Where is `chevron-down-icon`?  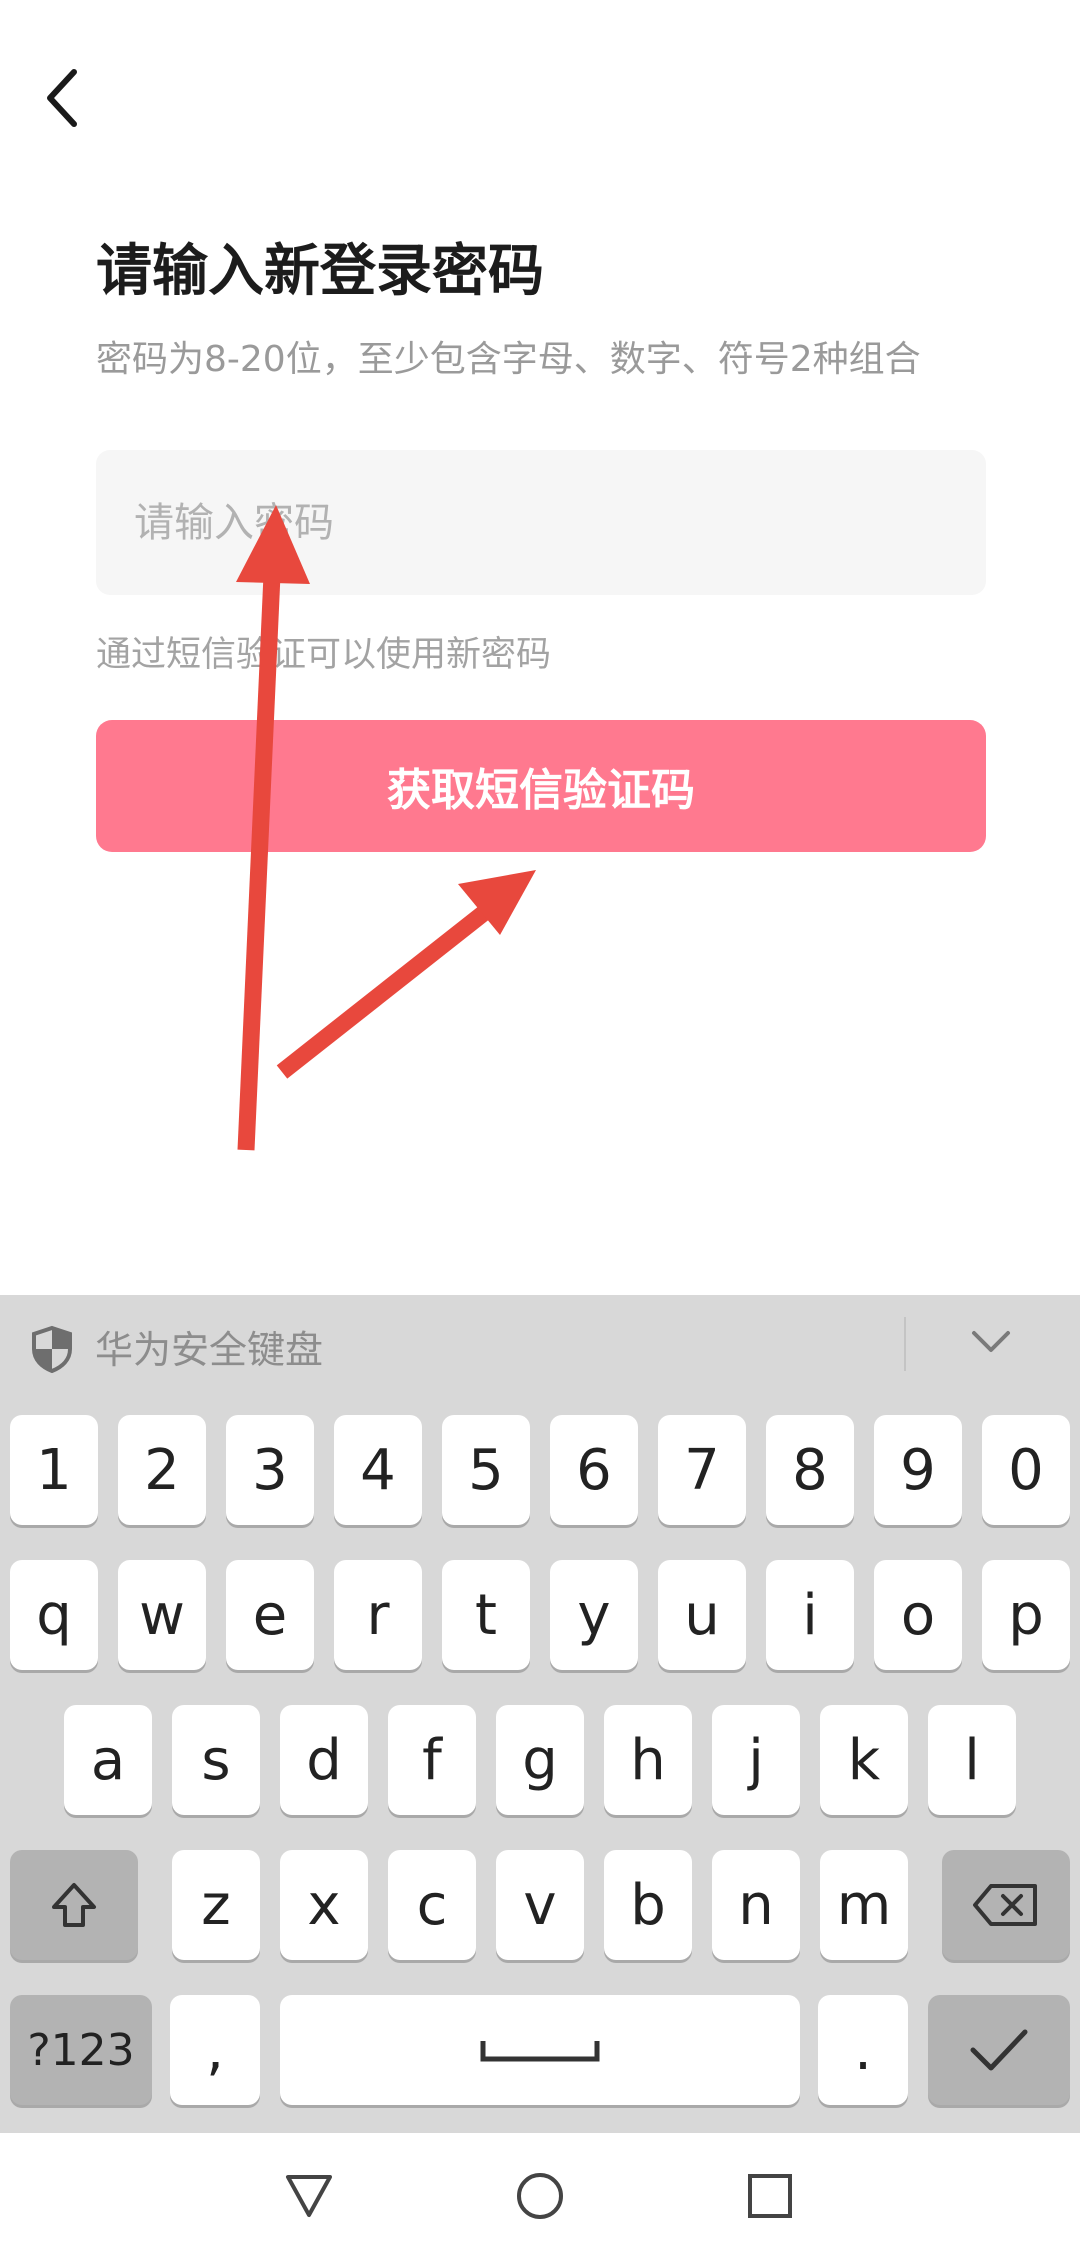 chevron-down-icon is located at coordinates (991, 1343).